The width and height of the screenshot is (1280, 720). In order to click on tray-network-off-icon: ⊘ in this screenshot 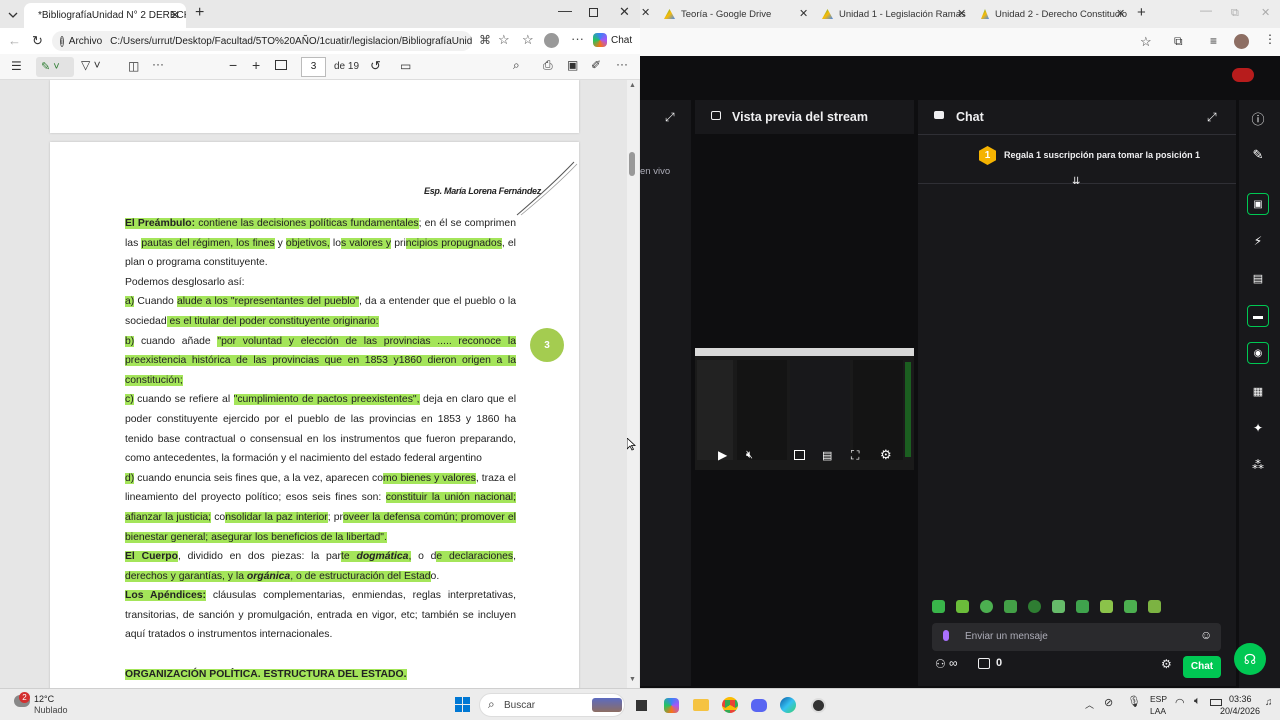, I will do `click(1108, 702)`.